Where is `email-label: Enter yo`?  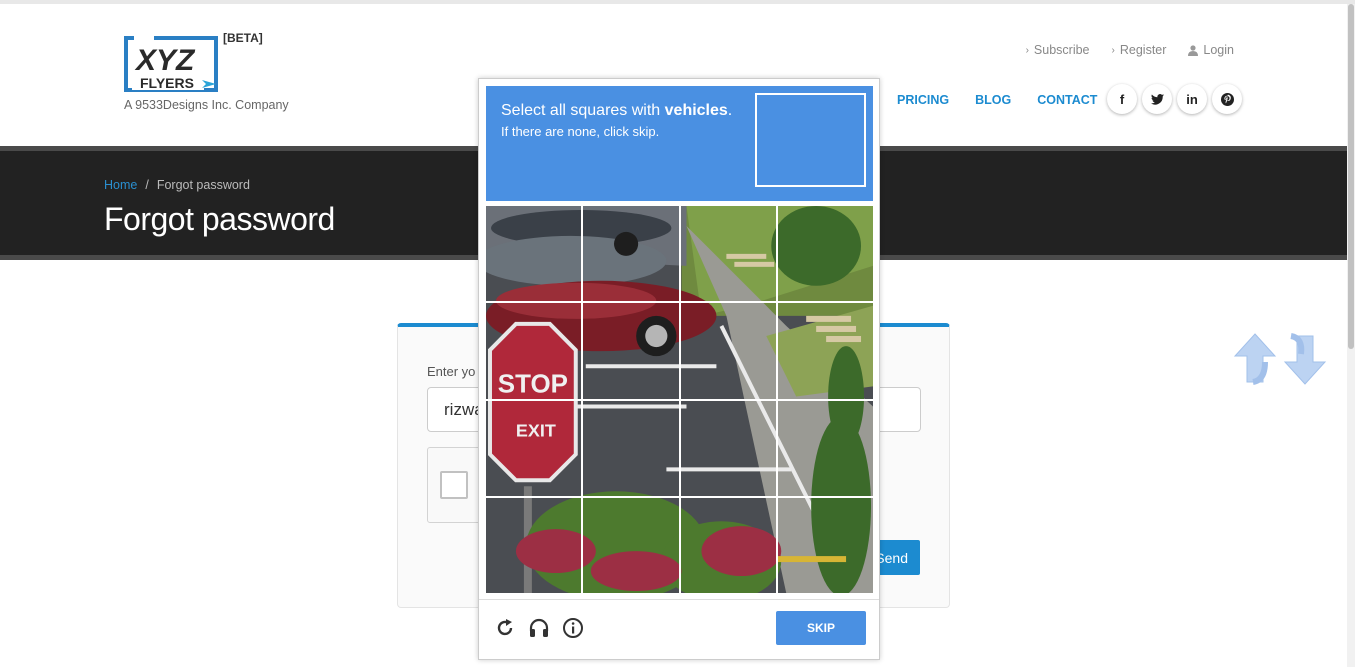 email-label: Enter yo is located at coordinates (451, 371).